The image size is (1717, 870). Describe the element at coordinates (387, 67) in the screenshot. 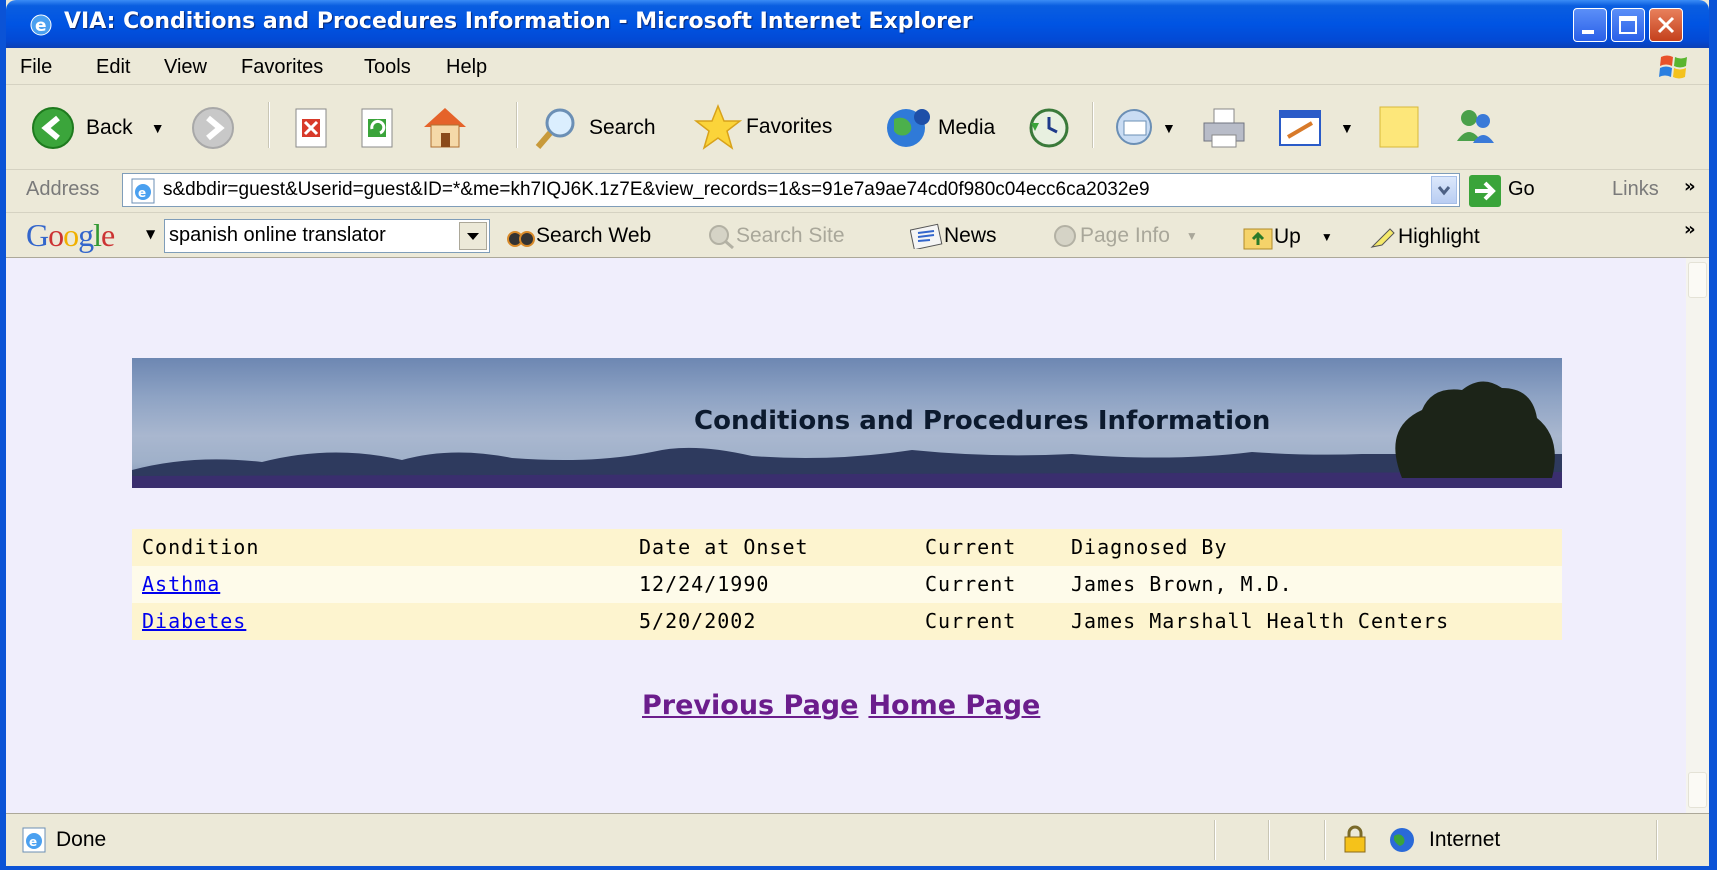

I see `menu-tools: Tools` at that location.